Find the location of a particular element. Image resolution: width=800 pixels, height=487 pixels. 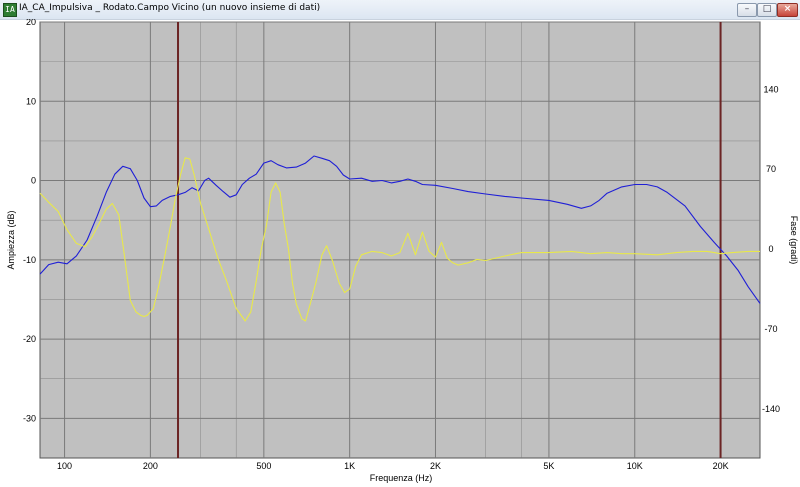

minimize-button: – is located at coordinates (747, 10).